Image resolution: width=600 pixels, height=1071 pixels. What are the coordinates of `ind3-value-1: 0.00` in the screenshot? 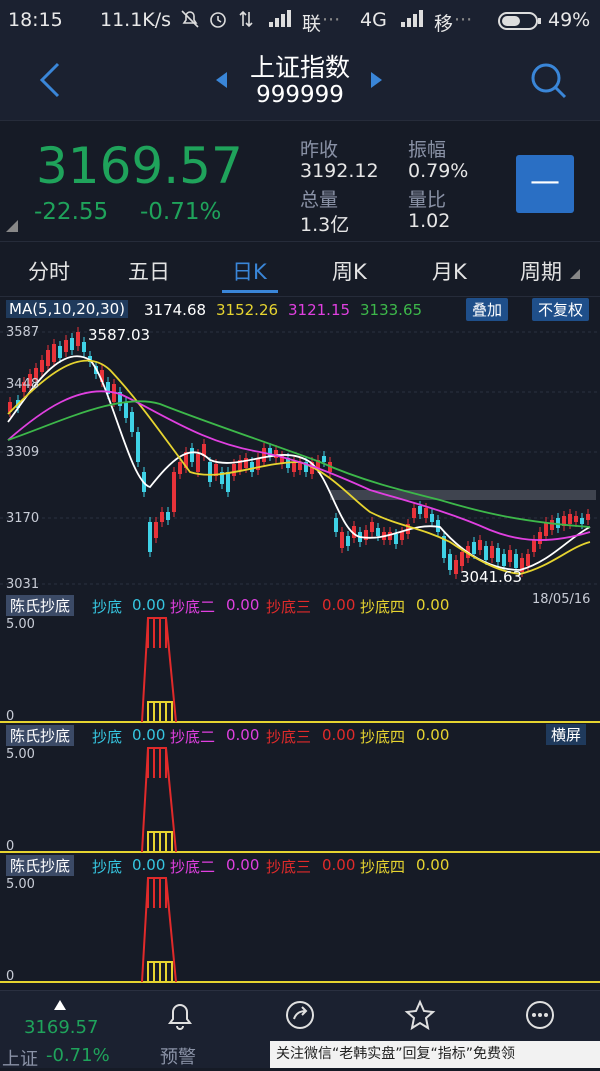 It's located at (149, 865).